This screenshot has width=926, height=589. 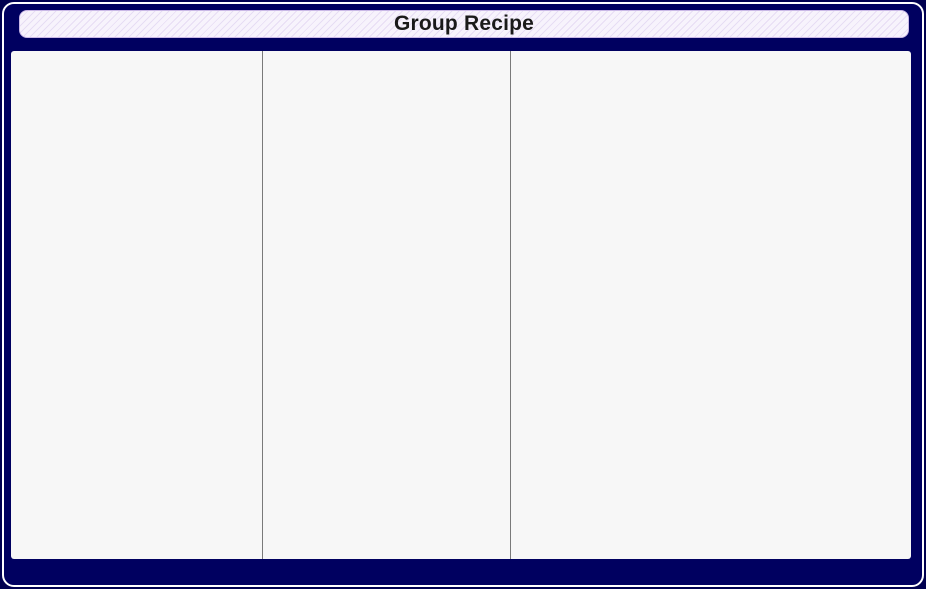 I want to click on title-bar: Group Recipe, so click(x=464, y=24).